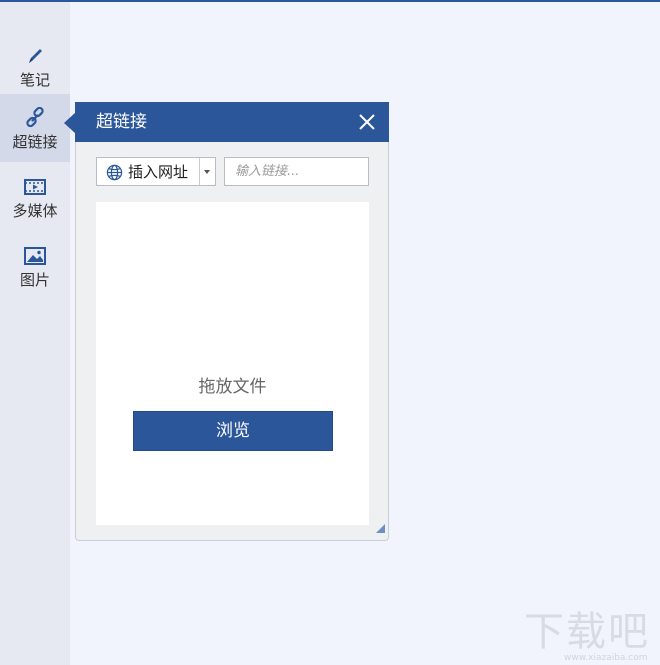  I want to click on link-input, so click(296, 171).